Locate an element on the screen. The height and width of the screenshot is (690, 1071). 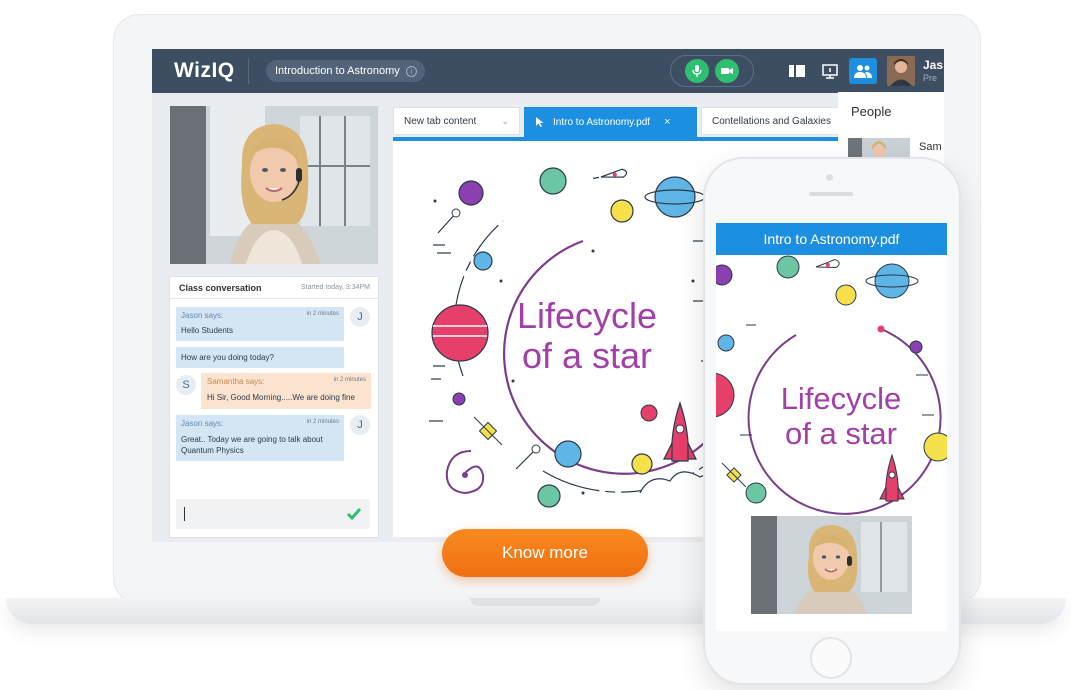
camera-button is located at coordinates (727, 71).